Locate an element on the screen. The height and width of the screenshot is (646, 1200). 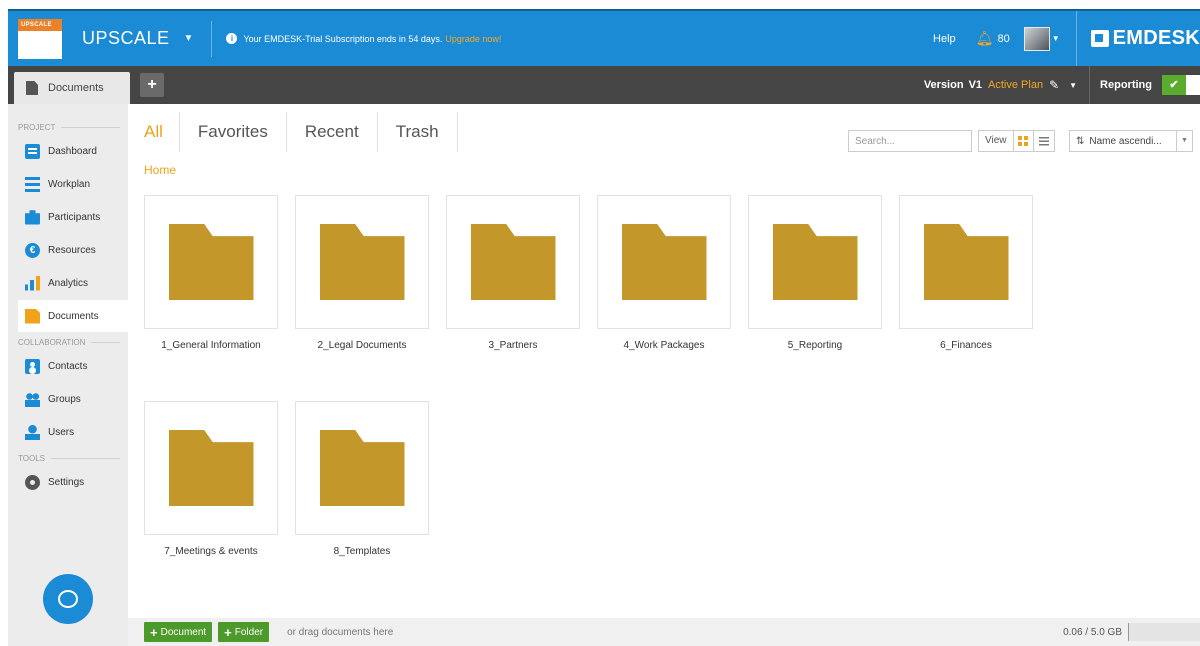
sidebar-item-resources: € Resources is located at coordinates (68, 250).